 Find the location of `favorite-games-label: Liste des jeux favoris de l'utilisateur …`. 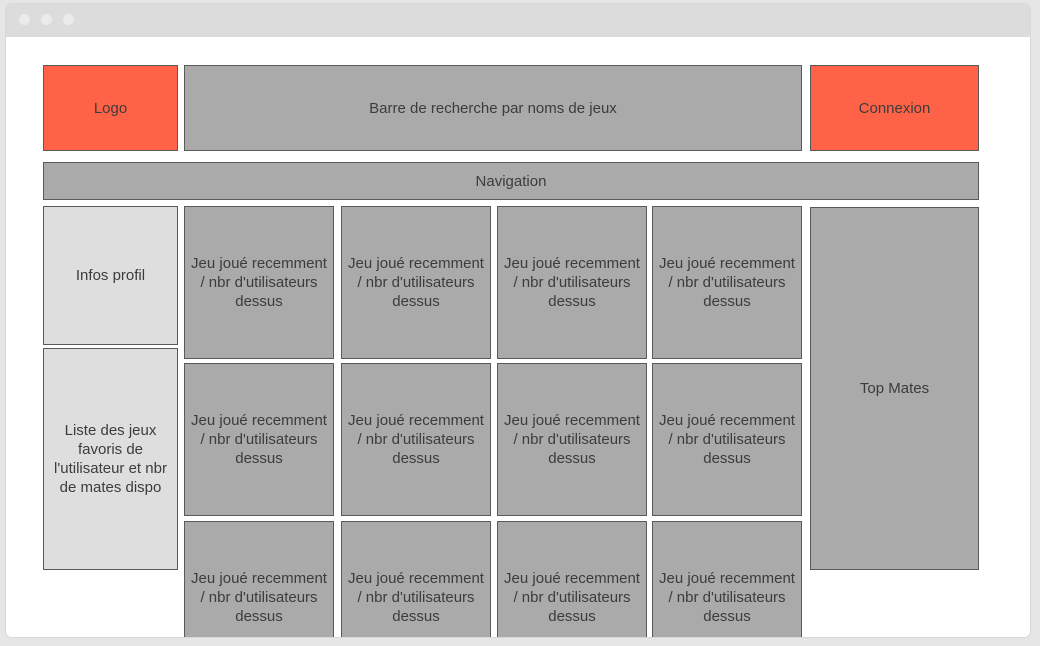

favorite-games-label: Liste des jeux favoris de l'utilisateur … is located at coordinates (110, 459).